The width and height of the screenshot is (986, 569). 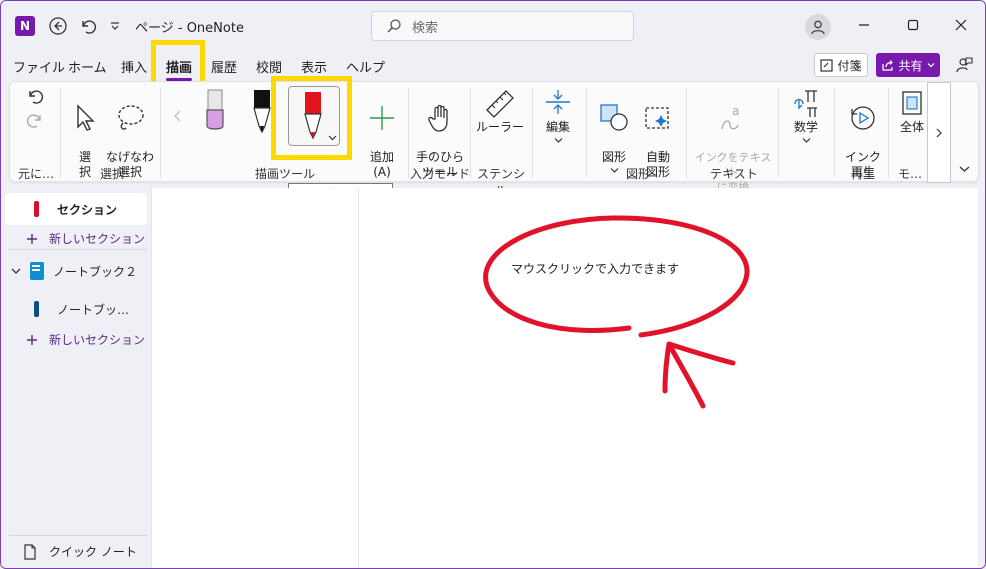 I want to click on canvas-text: マウスクリックで入力できます, so click(x=595, y=268).